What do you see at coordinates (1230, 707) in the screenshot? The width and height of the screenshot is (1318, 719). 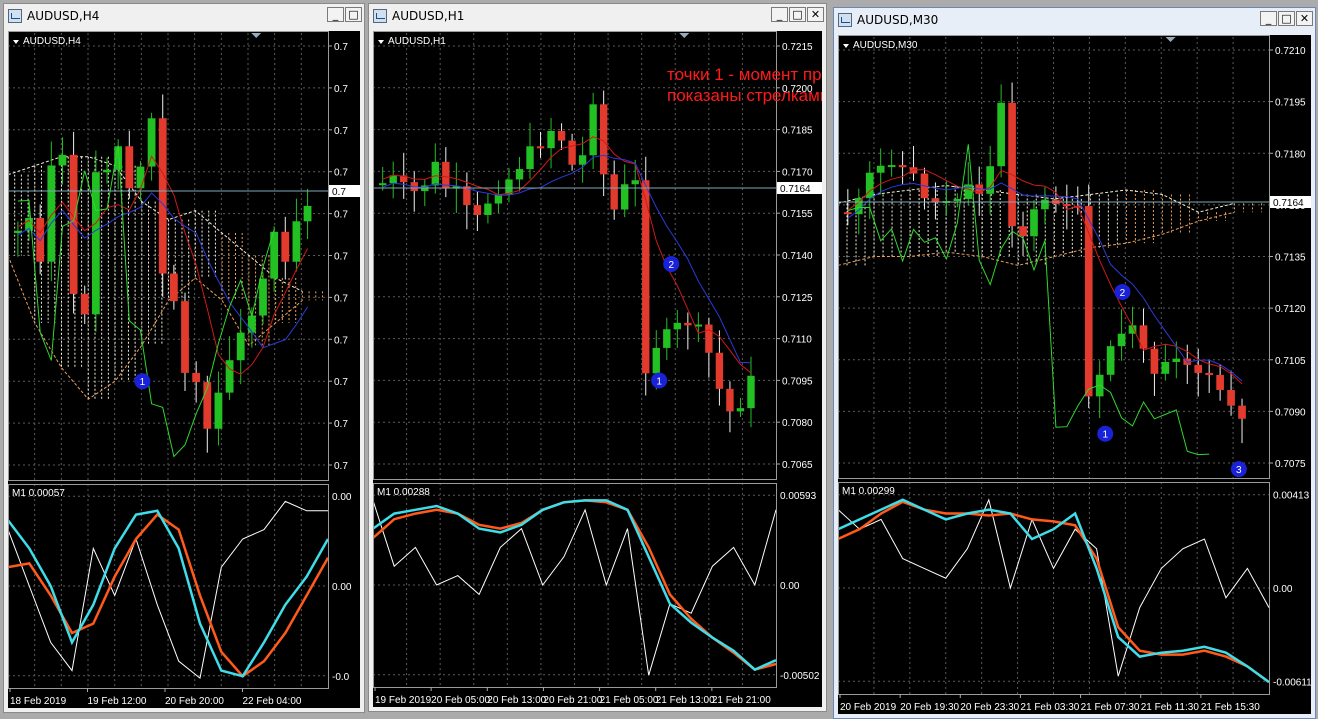 I see `time-label: 21 Feb 15:30` at bounding box center [1230, 707].